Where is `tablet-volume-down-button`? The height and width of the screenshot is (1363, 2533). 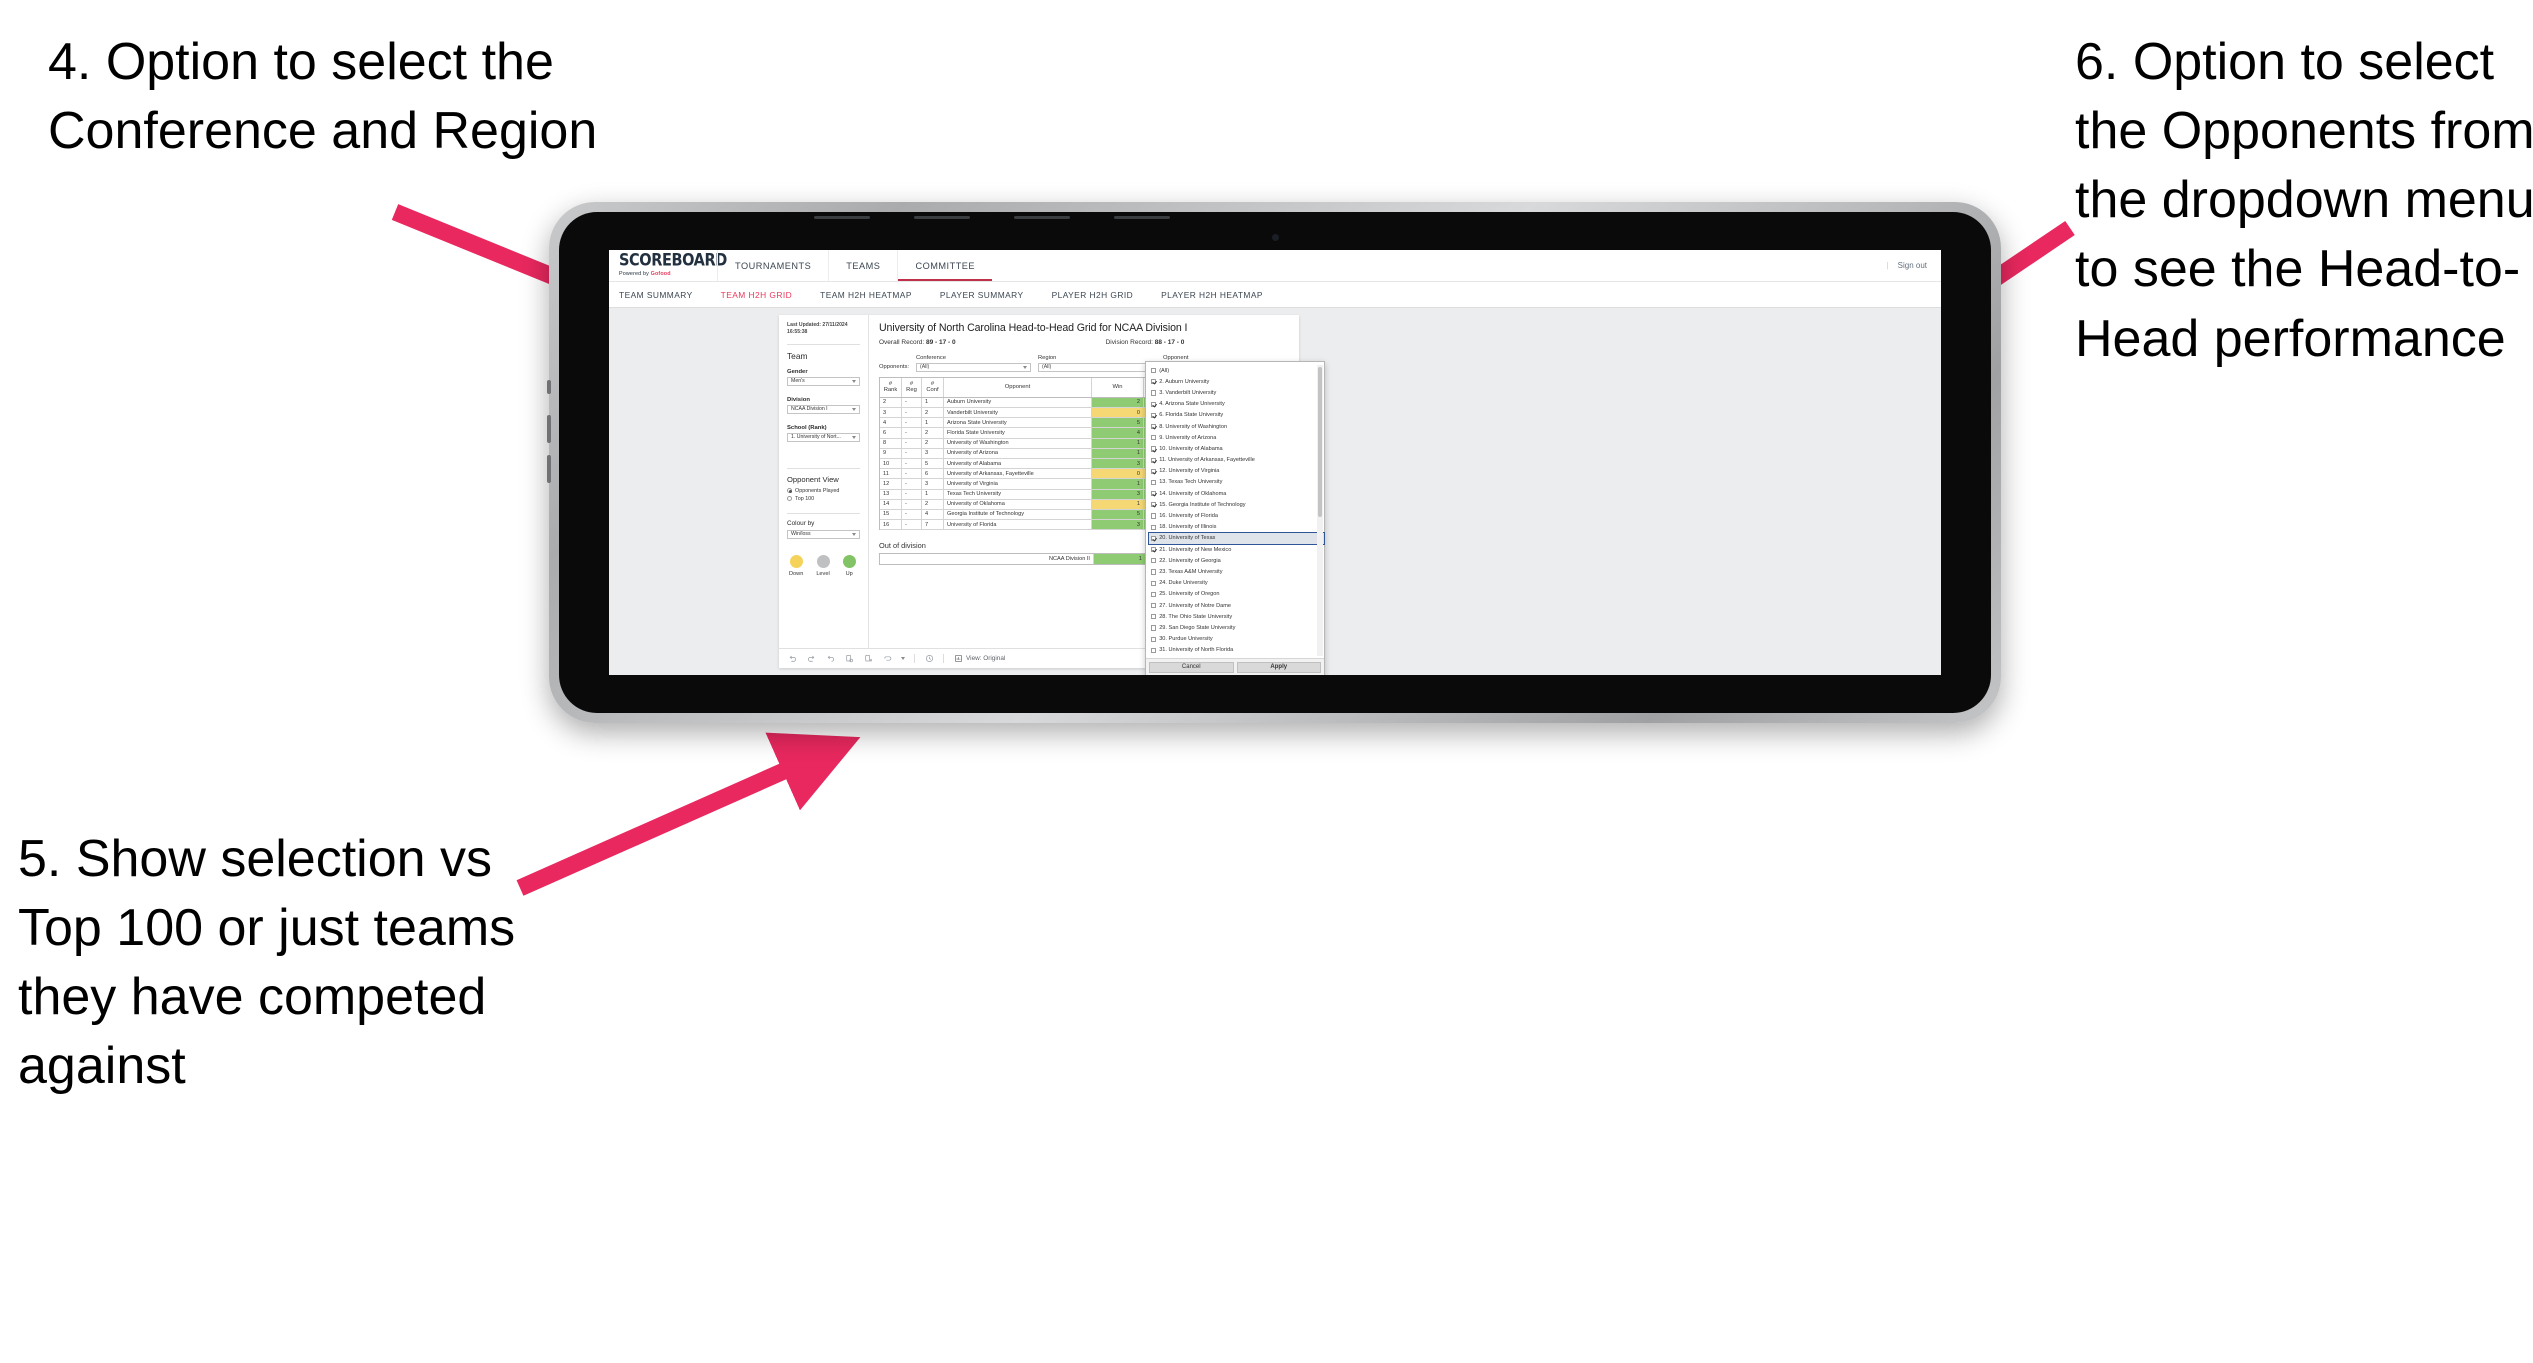 tablet-volume-down-button is located at coordinates (549, 469).